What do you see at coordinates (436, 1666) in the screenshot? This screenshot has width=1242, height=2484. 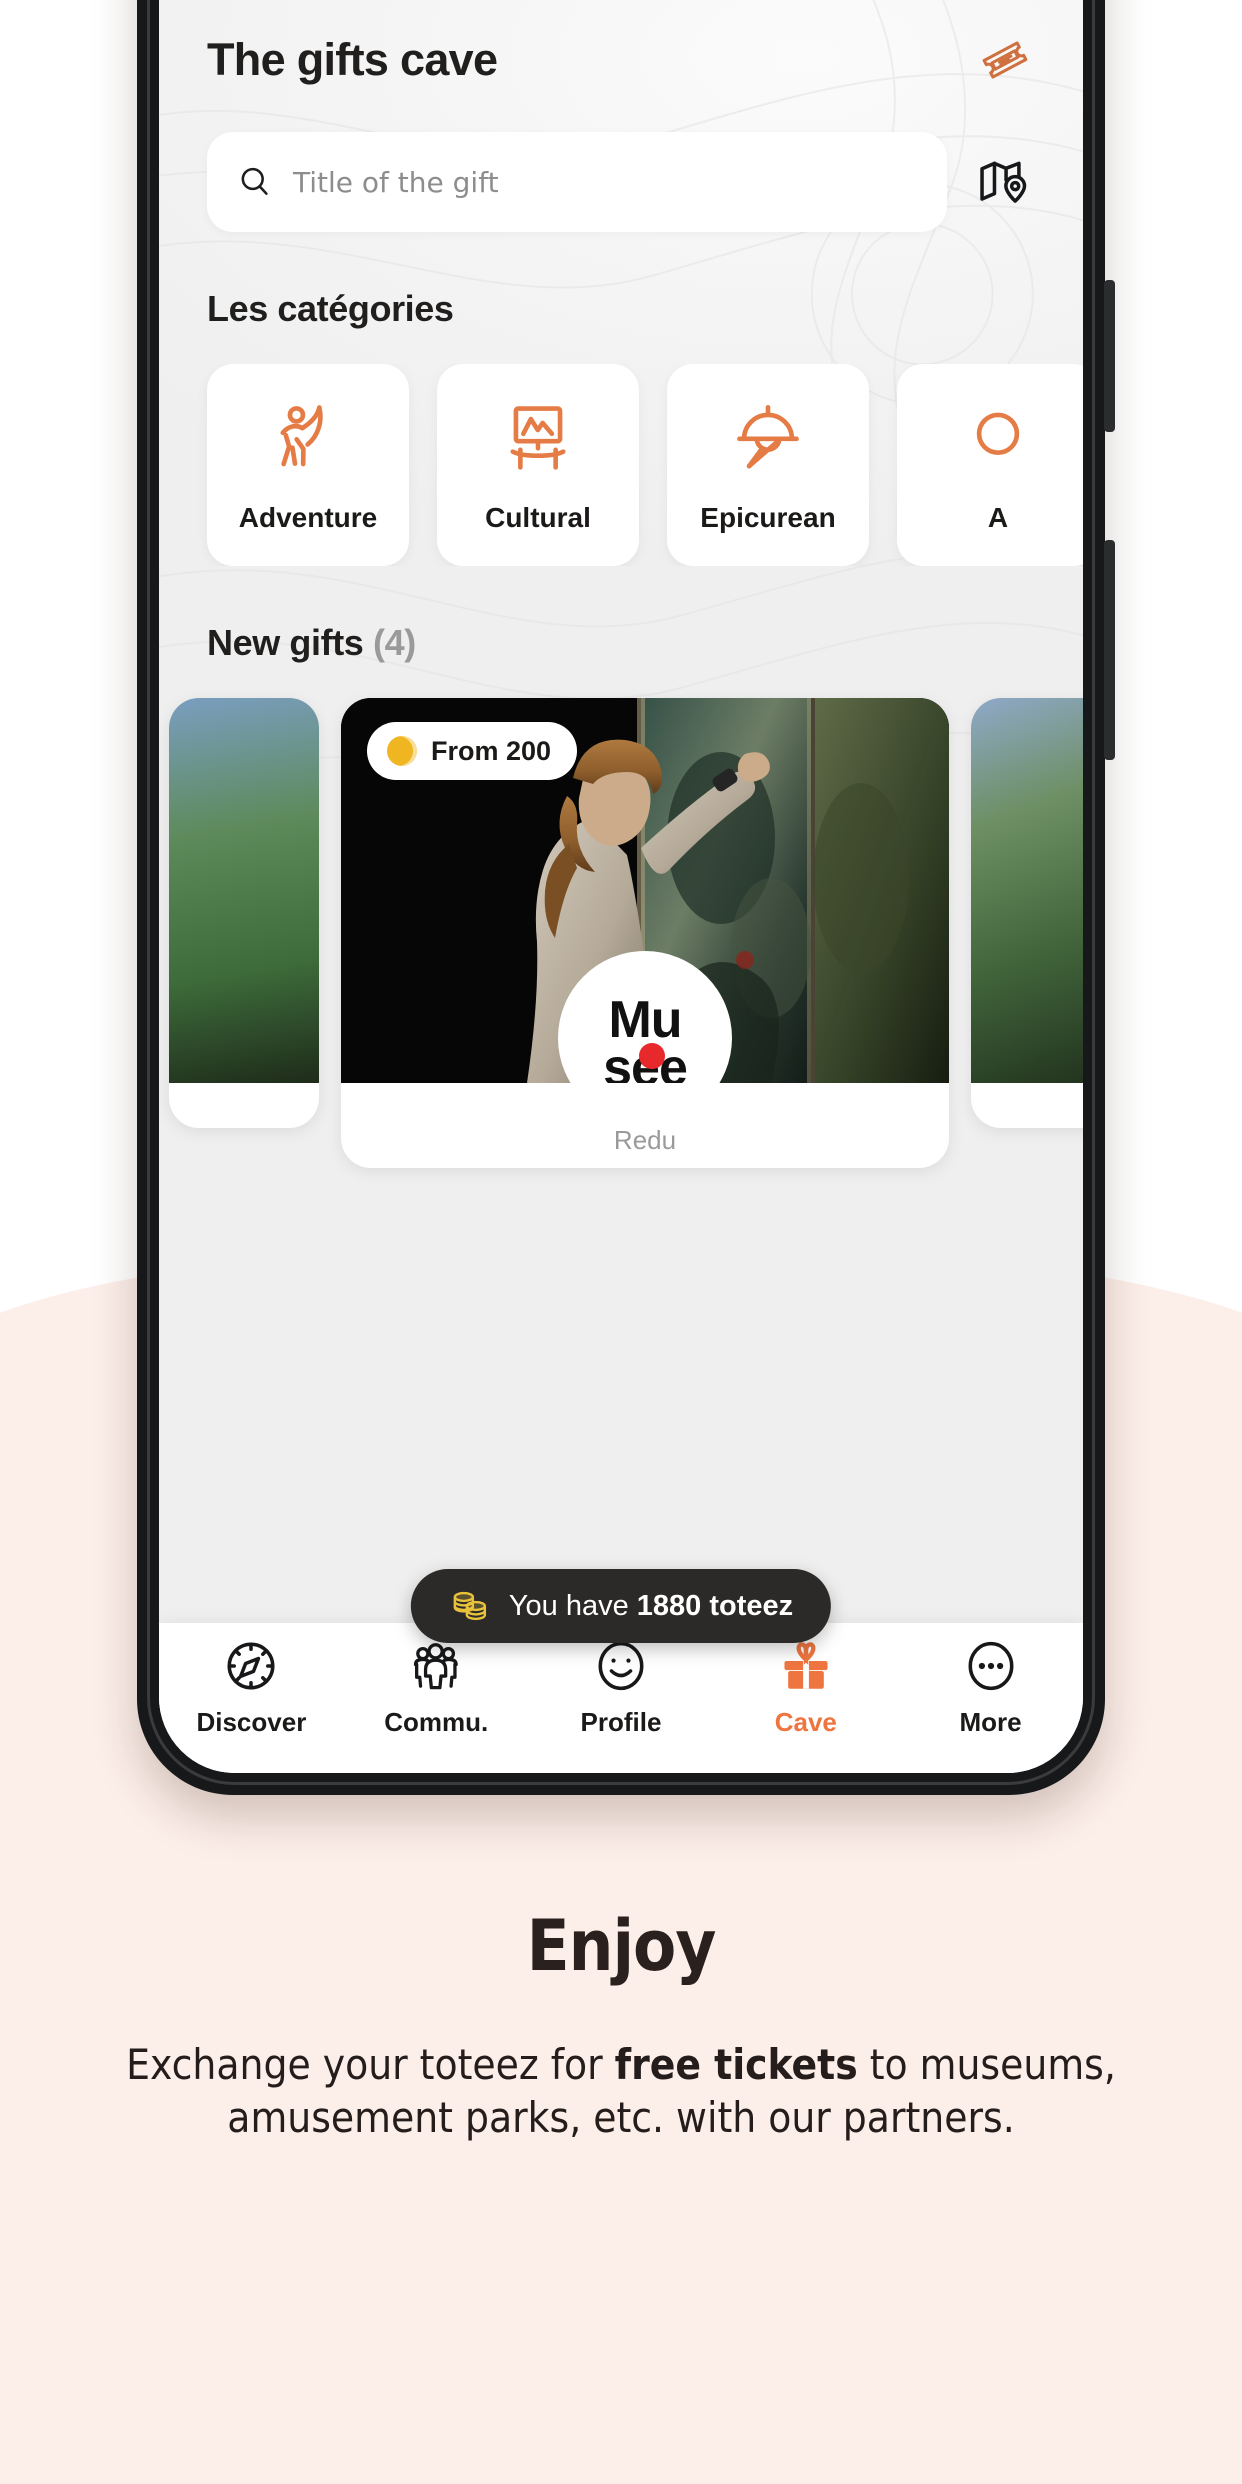 I see `people-icon` at bounding box center [436, 1666].